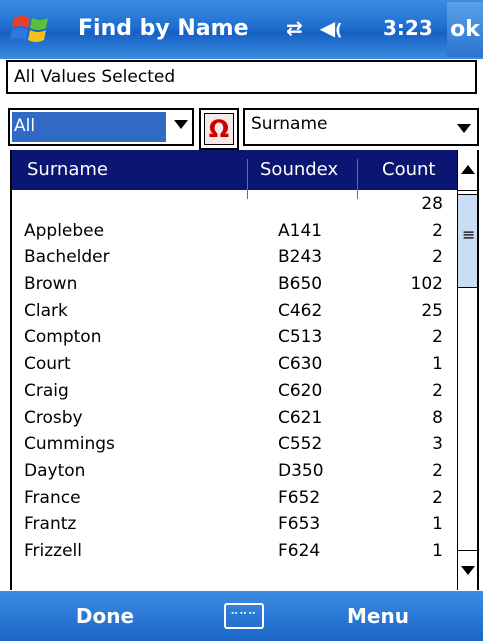  I want to click on list-item: 28, so click(234, 203).